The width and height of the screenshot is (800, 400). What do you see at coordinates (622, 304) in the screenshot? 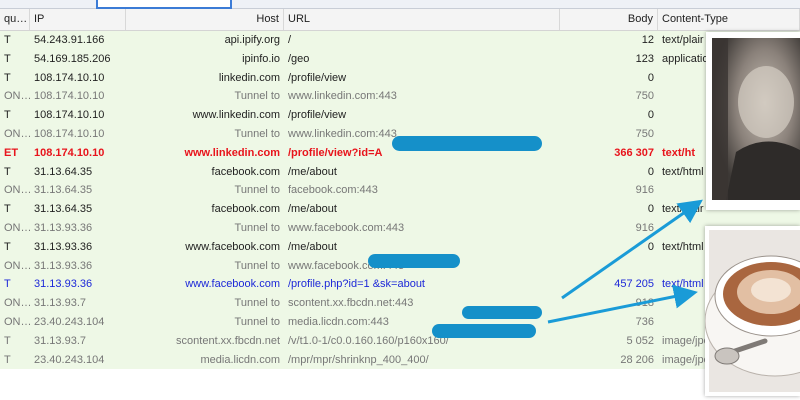
I see `arrow-to-coffee` at bounding box center [622, 304].